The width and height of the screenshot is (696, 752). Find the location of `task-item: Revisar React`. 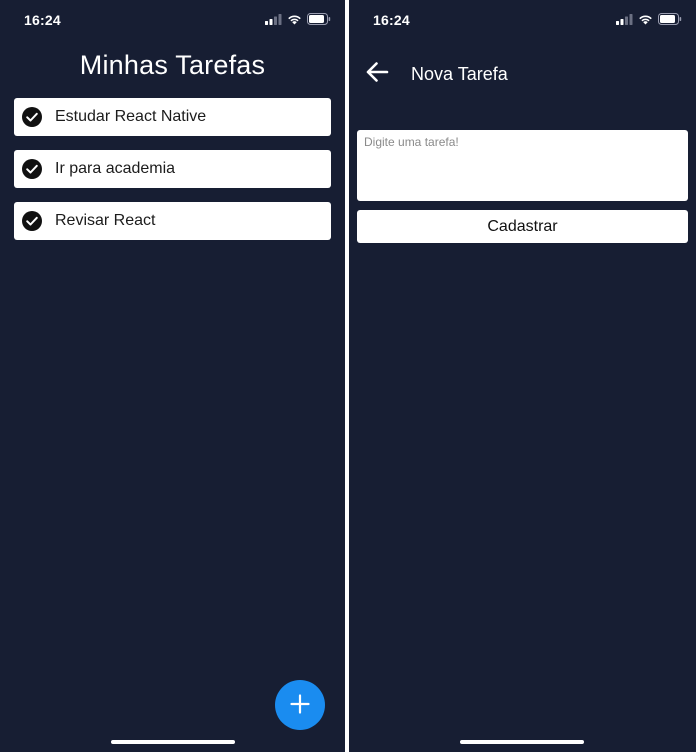

task-item: Revisar React is located at coordinates (172, 221).